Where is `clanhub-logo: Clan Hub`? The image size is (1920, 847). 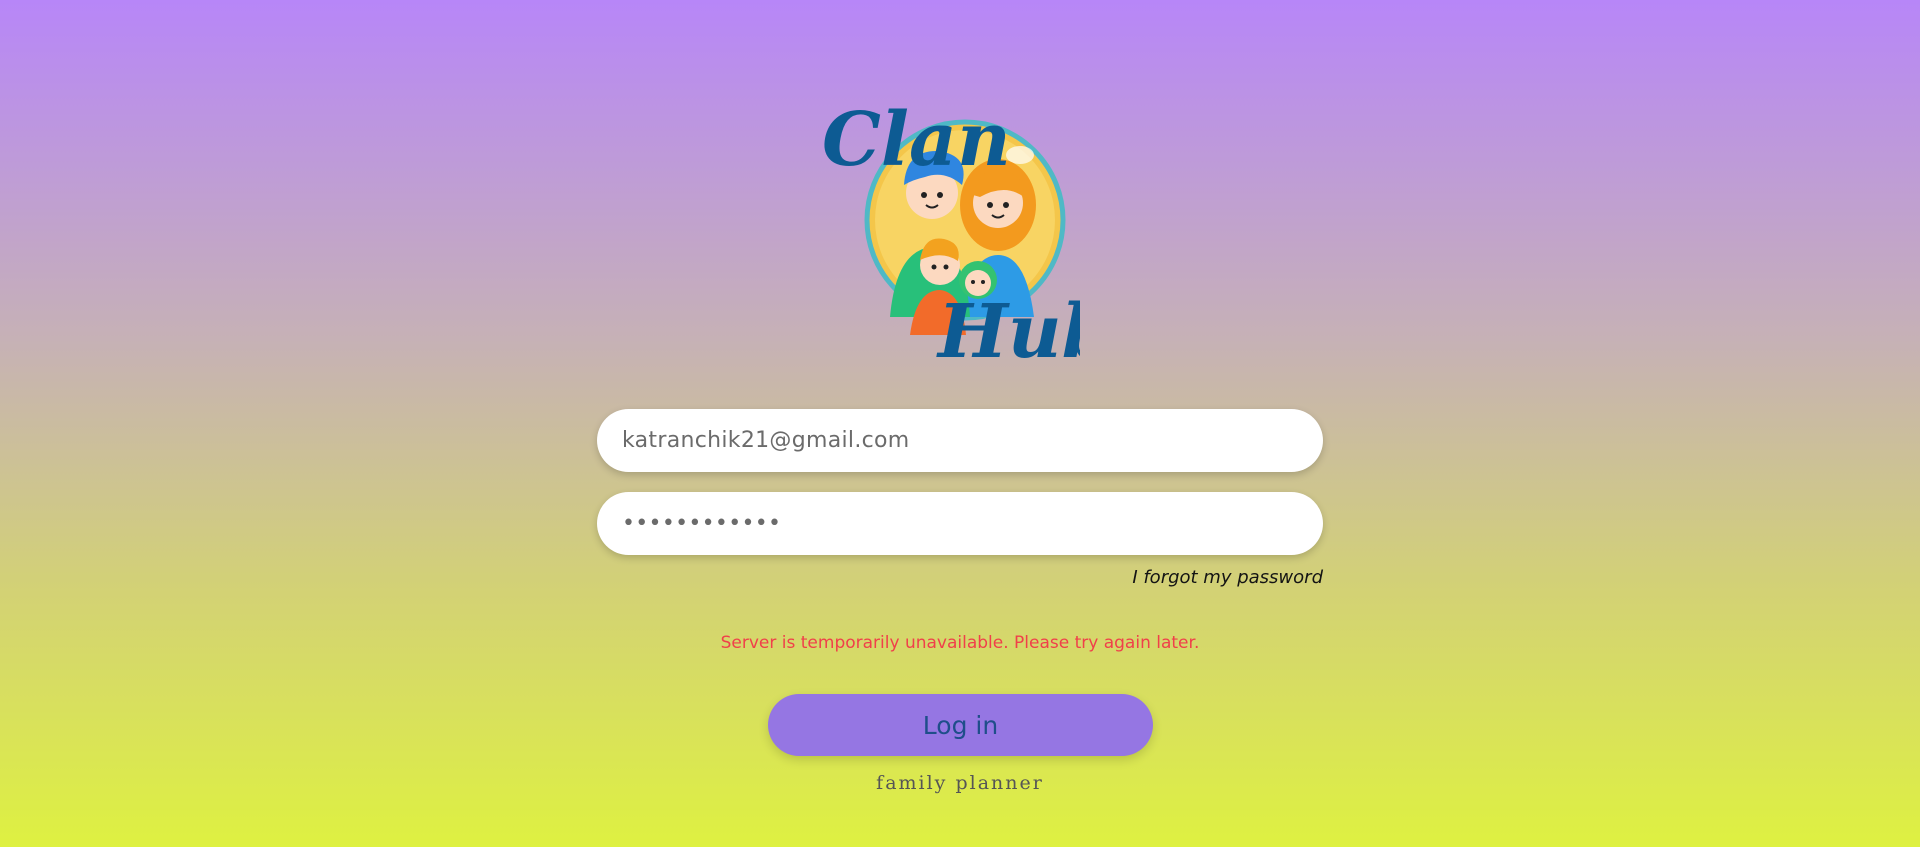
clanhub-logo: Clan Hub is located at coordinates (950, 227).